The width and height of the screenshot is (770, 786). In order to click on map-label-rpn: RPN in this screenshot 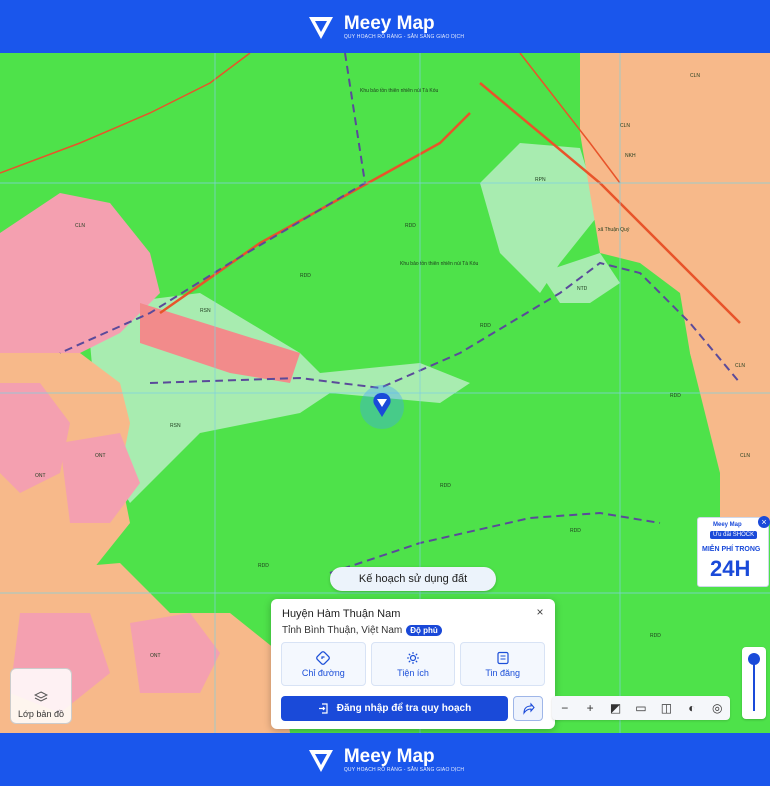, I will do `click(540, 180)`.